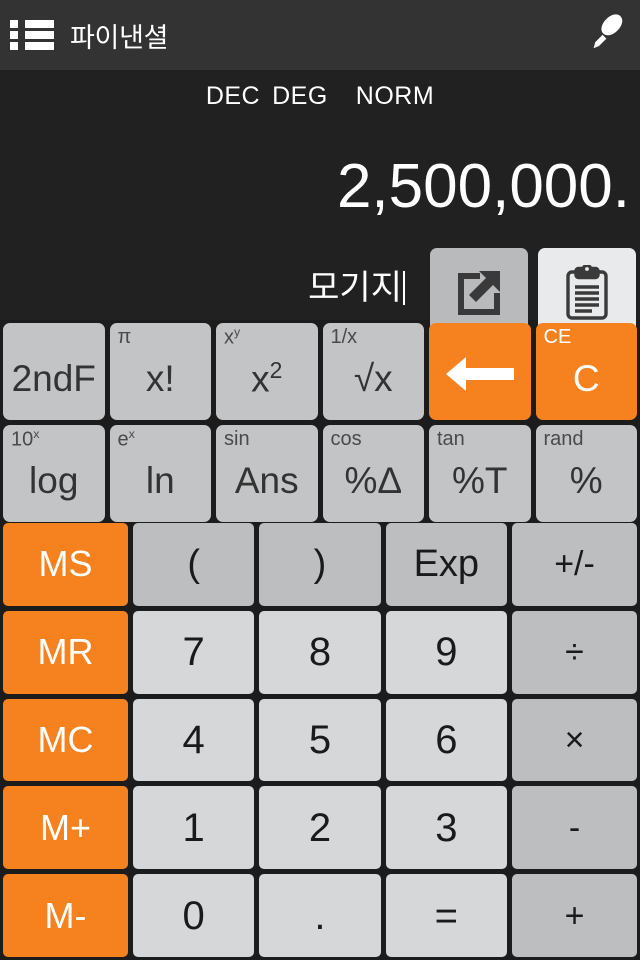 The height and width of the screenshot is (960, 640). I want to click on function-key-label: Ans, so click(266, 480).